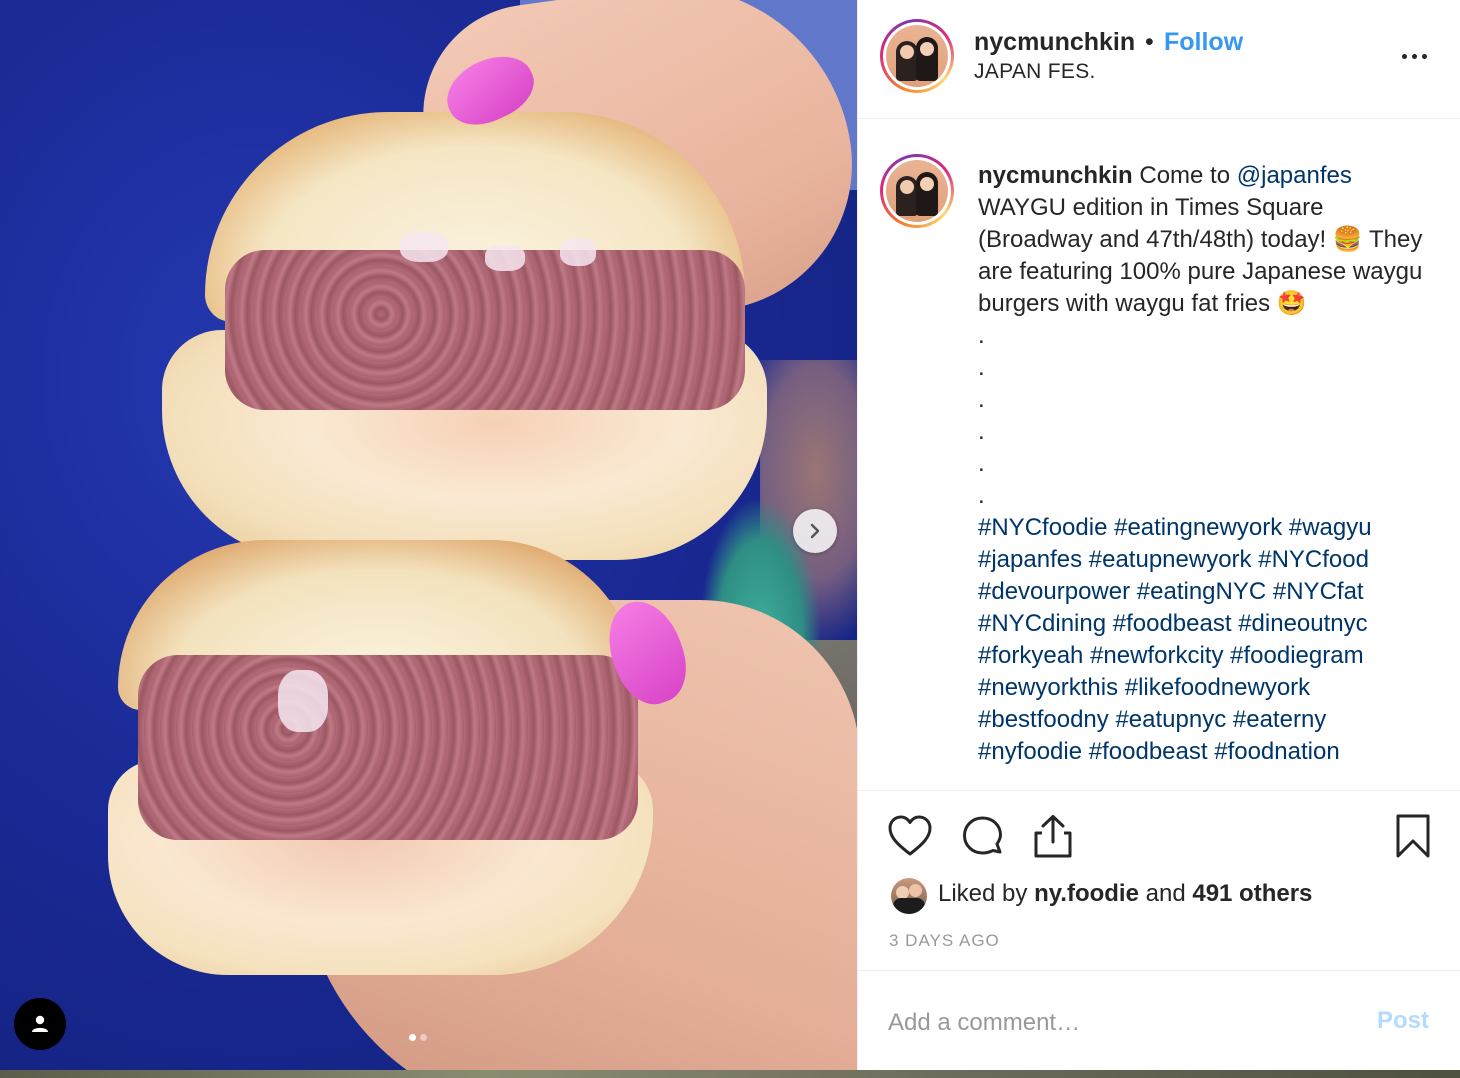  What do you see at coordinates (1170, 559) in the screenshot?
I see `hashtag-link: #eatupnewyork` at bounding box center [1170, 559].